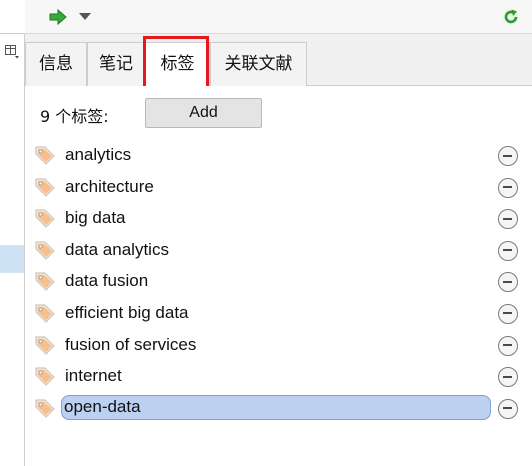  Describe the element at coordinates (12, 17) in the screenshot. I see `left-pane-header` at that location.